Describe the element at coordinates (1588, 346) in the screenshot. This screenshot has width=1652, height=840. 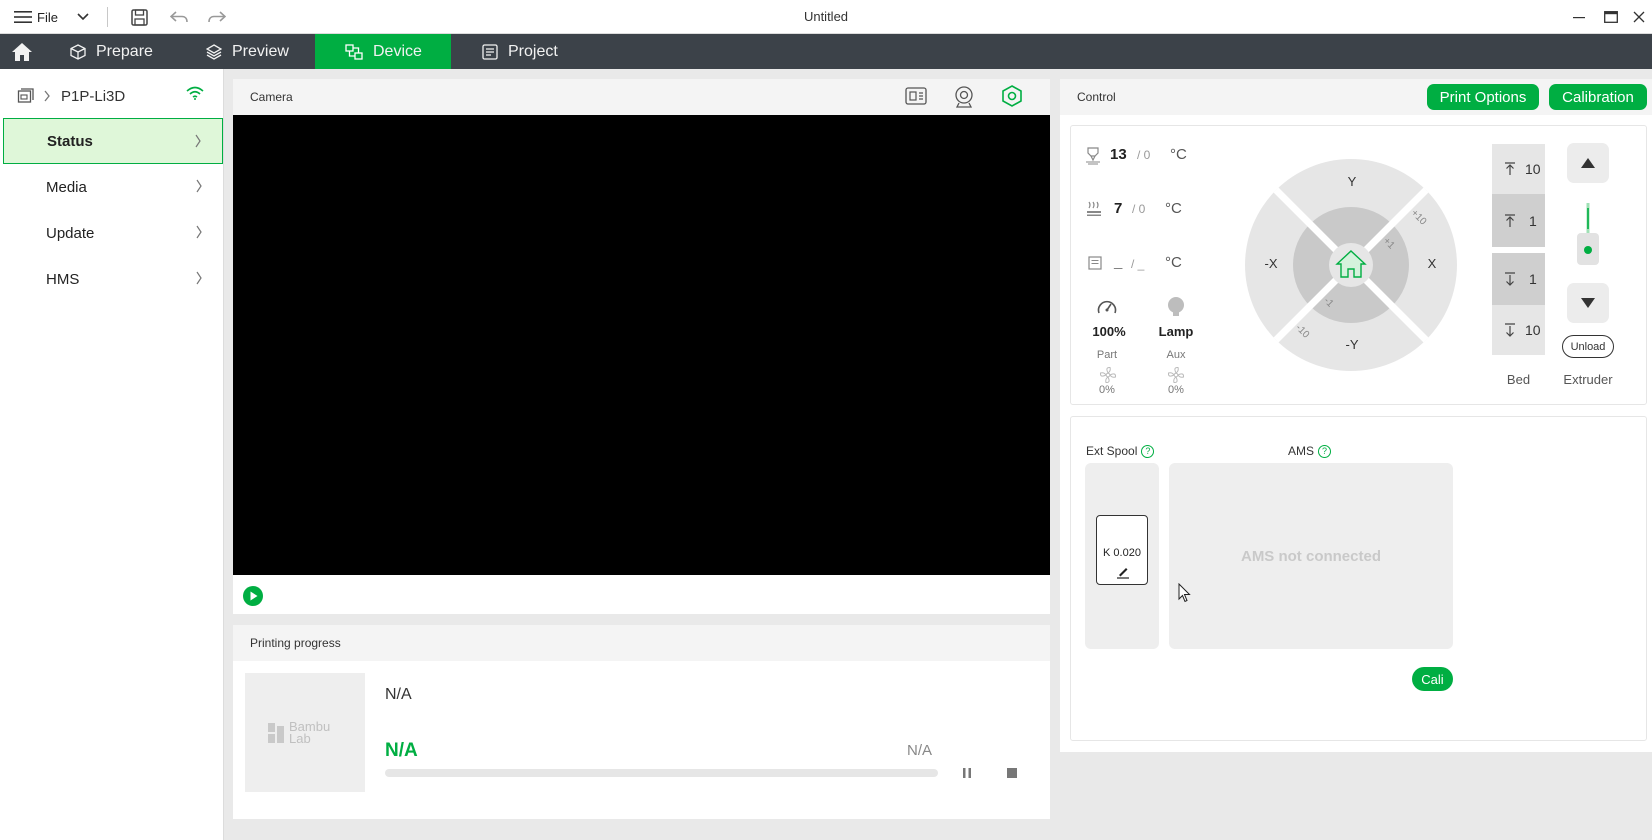
I see `unload-button: Unload` at that location.